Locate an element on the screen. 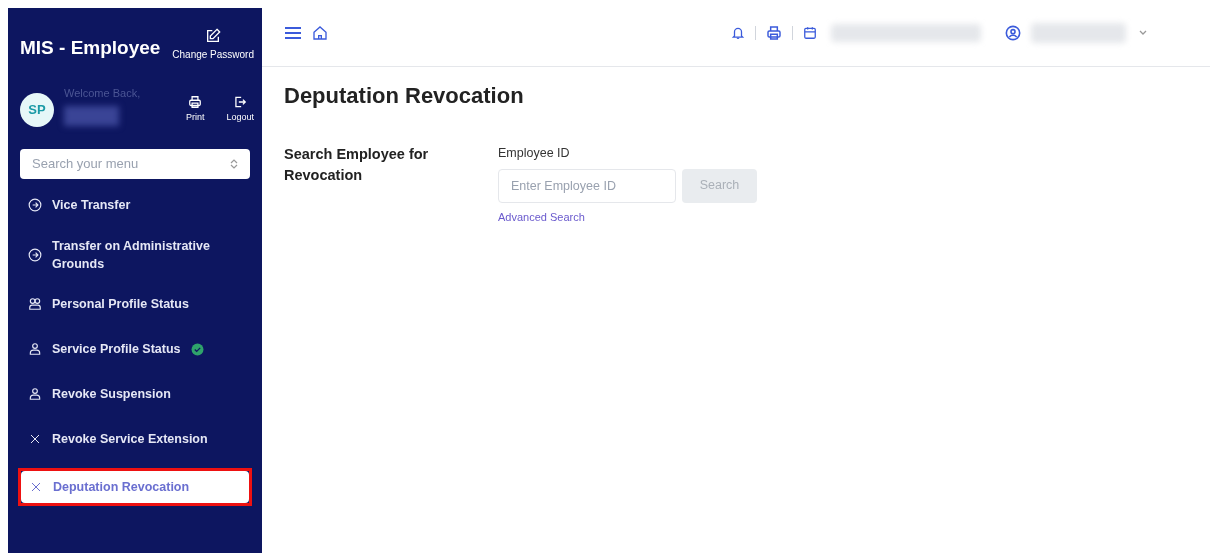 The height and width of the screenshot is (553, 1210). users-icon is located at coordinates (35, 304).